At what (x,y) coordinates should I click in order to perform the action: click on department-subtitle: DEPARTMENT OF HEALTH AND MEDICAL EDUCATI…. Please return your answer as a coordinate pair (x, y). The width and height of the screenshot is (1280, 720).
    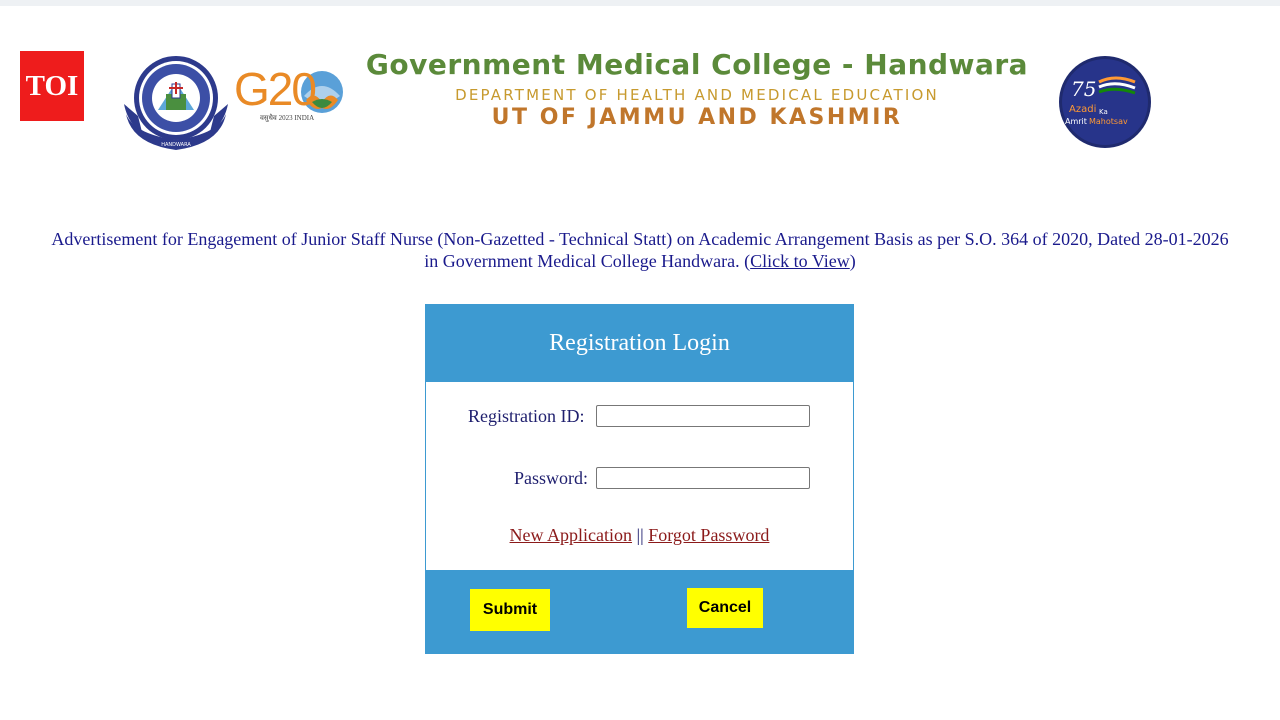
    Looking at the image, I should click on (697, 95).